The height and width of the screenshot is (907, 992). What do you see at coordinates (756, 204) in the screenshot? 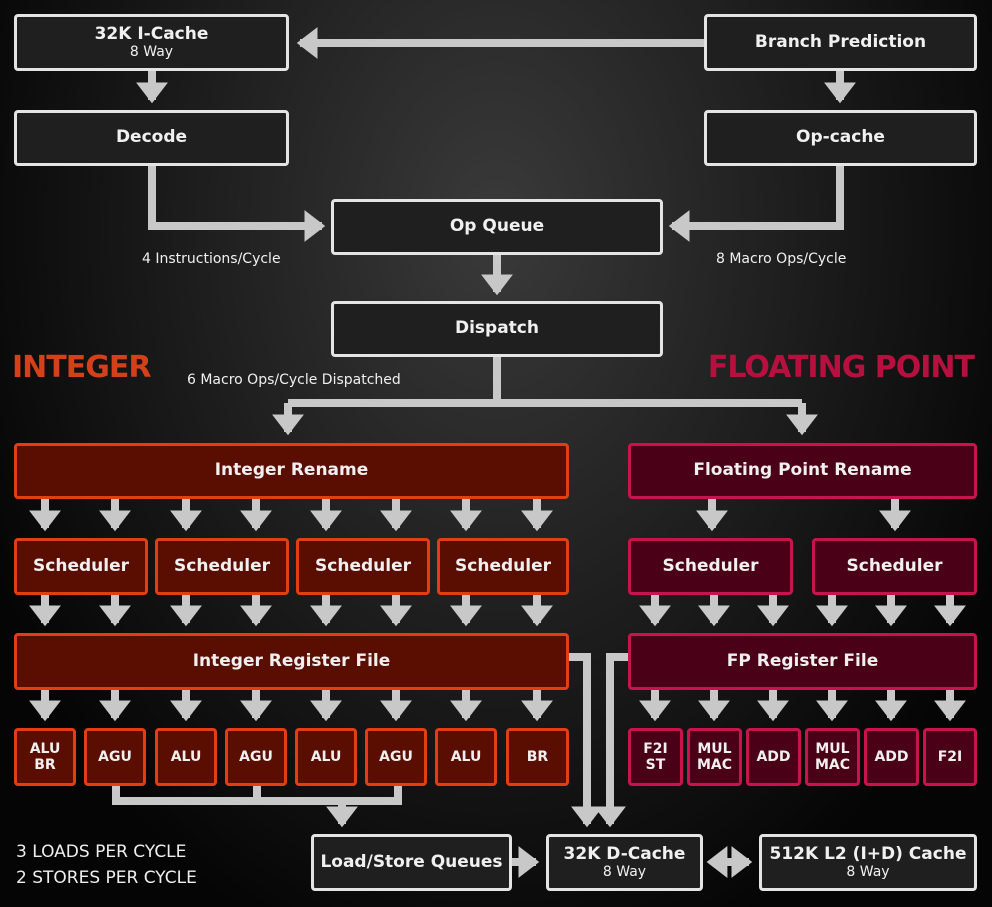
I see `arrow-opcache-to-opqueue` at bounding box center [756, 204].